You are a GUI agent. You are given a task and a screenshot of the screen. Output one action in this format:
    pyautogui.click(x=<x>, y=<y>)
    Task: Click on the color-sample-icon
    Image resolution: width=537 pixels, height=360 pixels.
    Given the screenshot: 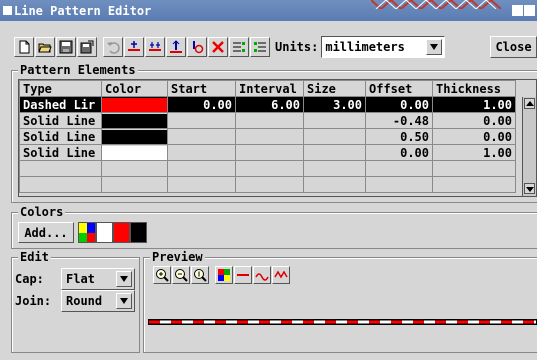 What is the action you would take?
    pyautogui.click(x=224, y=275)
    